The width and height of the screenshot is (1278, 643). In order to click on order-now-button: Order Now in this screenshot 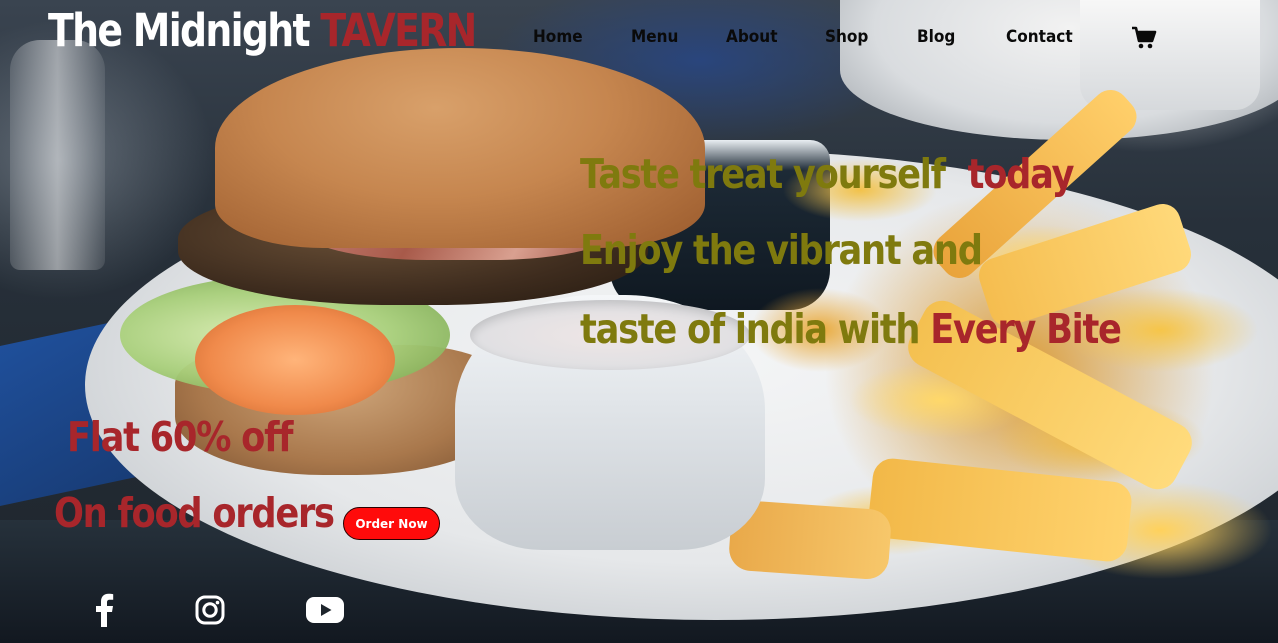, I will do `click(391, 523)`.